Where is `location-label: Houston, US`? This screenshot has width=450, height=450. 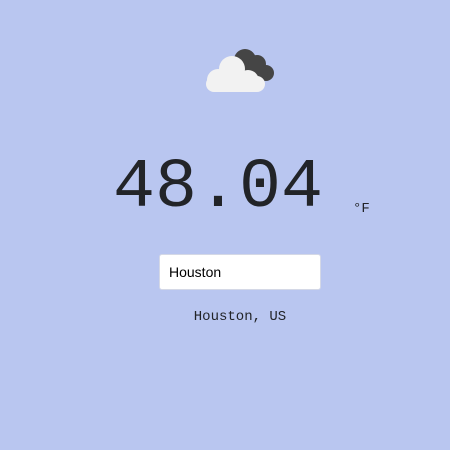
location-label: Houston, US is located at coordinates (240, 317).